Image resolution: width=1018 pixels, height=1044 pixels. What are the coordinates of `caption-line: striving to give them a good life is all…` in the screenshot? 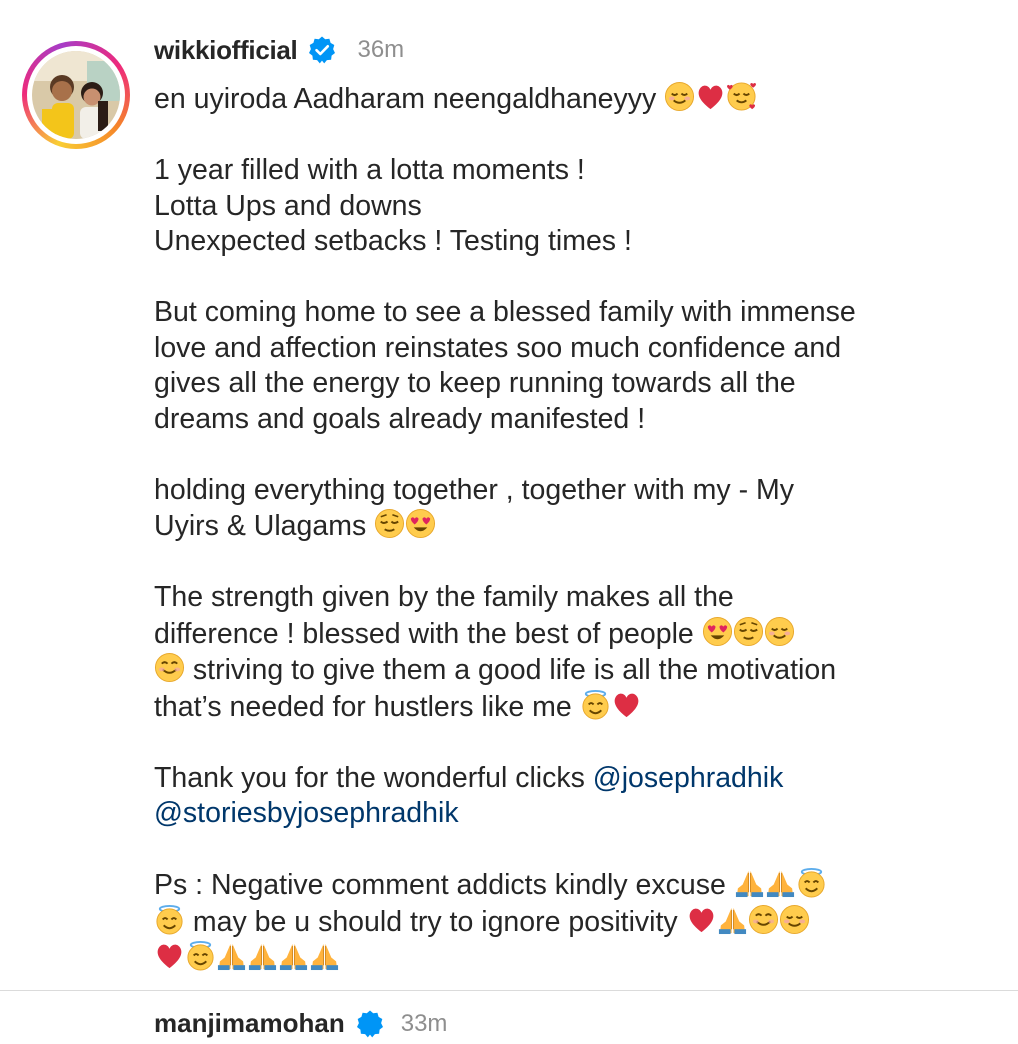 It's located at (574, 670).